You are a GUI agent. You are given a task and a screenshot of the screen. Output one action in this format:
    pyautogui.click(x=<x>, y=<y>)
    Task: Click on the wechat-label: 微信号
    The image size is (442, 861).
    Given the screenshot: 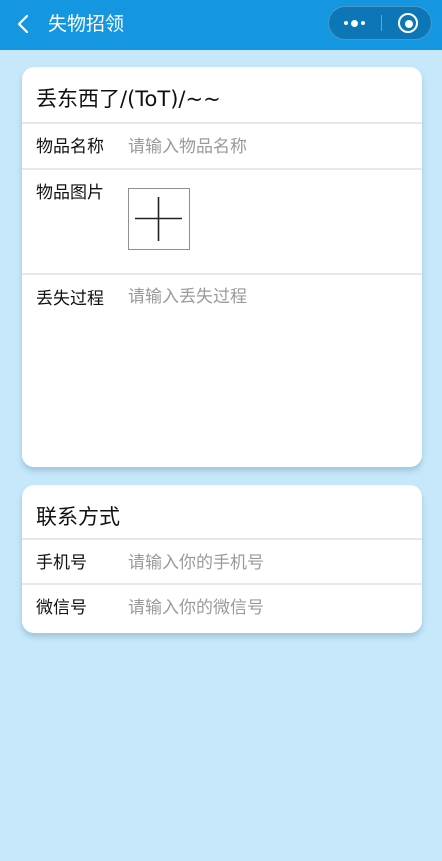 What is the action you would take?
    pyautogui.click(x=61, y=608)
    